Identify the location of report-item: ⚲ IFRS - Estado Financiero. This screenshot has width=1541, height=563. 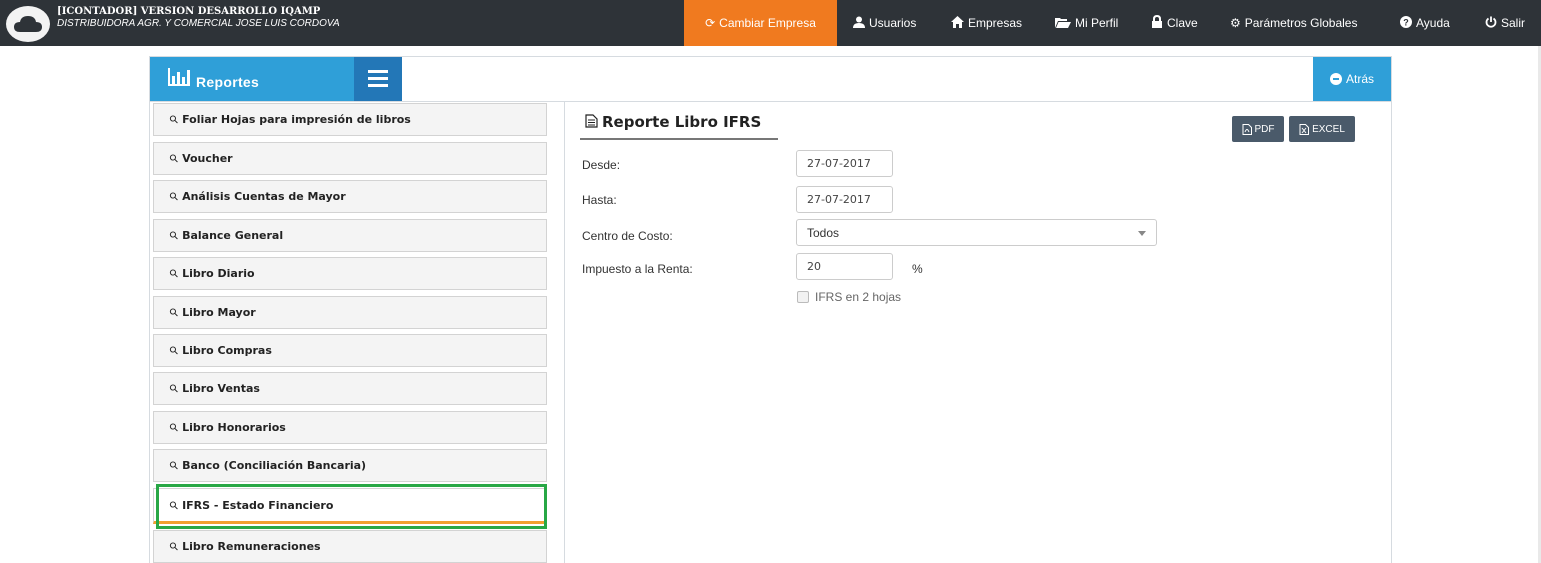
(350, 506).